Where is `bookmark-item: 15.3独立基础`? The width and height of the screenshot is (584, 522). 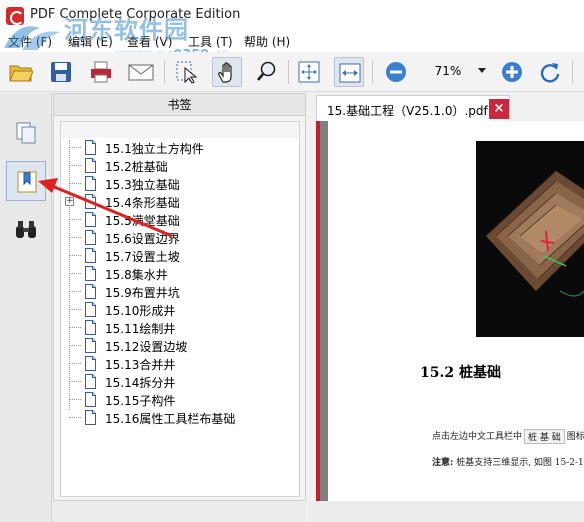
bookmark-item: 15.3独立基础 is located at coordinates (180, 184).